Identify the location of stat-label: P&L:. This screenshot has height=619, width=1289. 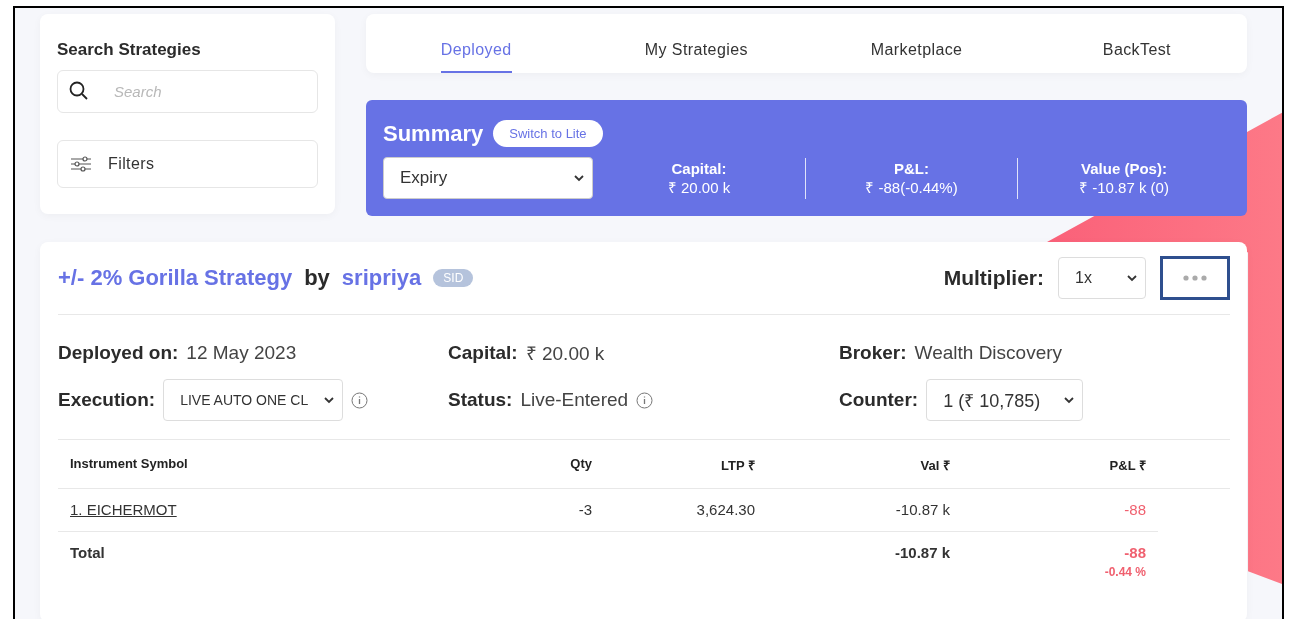
(911, 168).